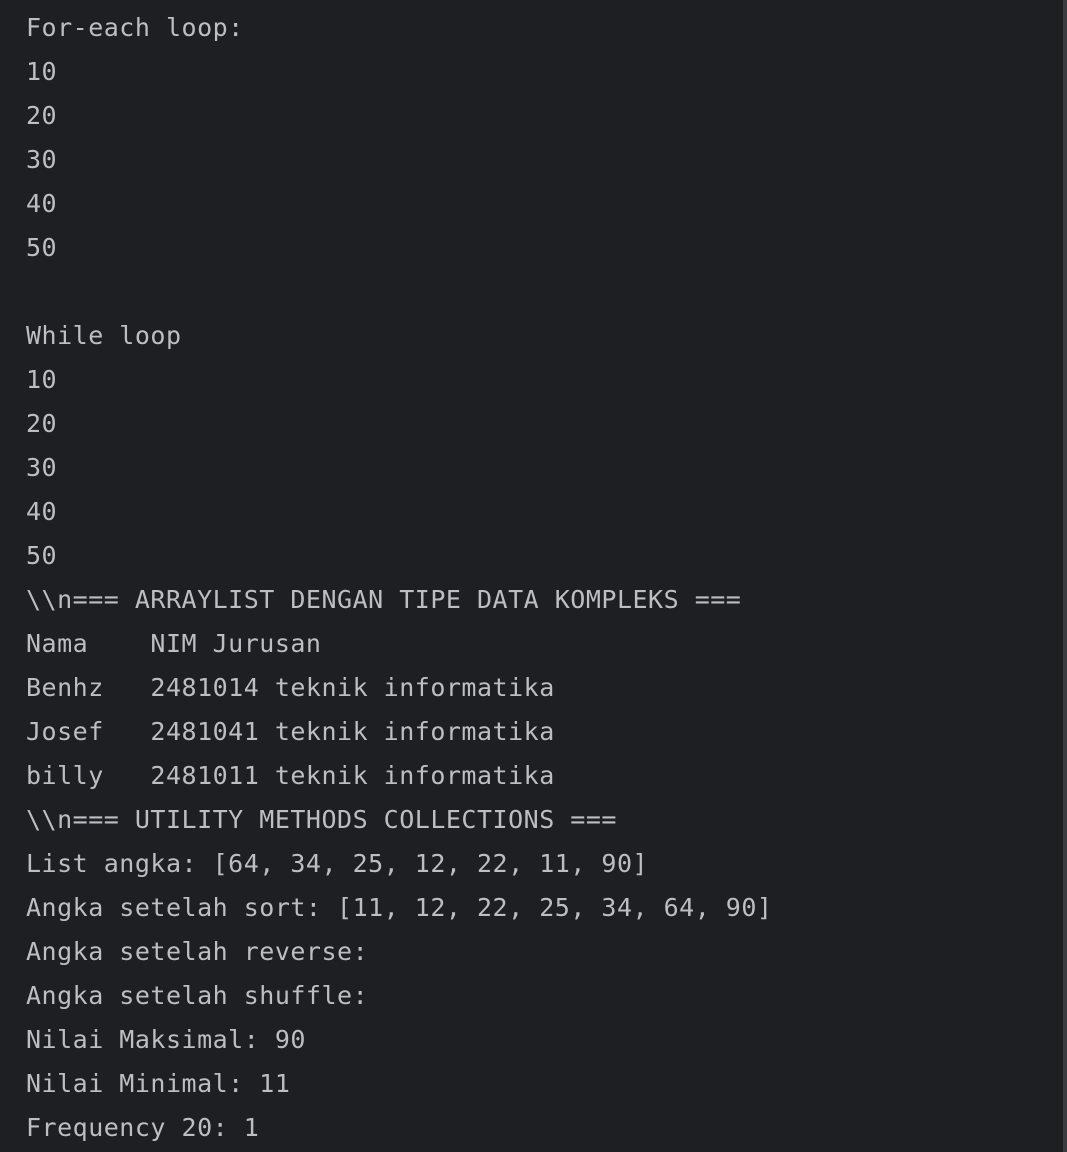 This screenshot has height=1152, width=1067. What do you see at coordinates (166, 1039) in the screenshot?
I see `console-line: Nilai Maksimal: 90` at bounding box center [166, 1039].